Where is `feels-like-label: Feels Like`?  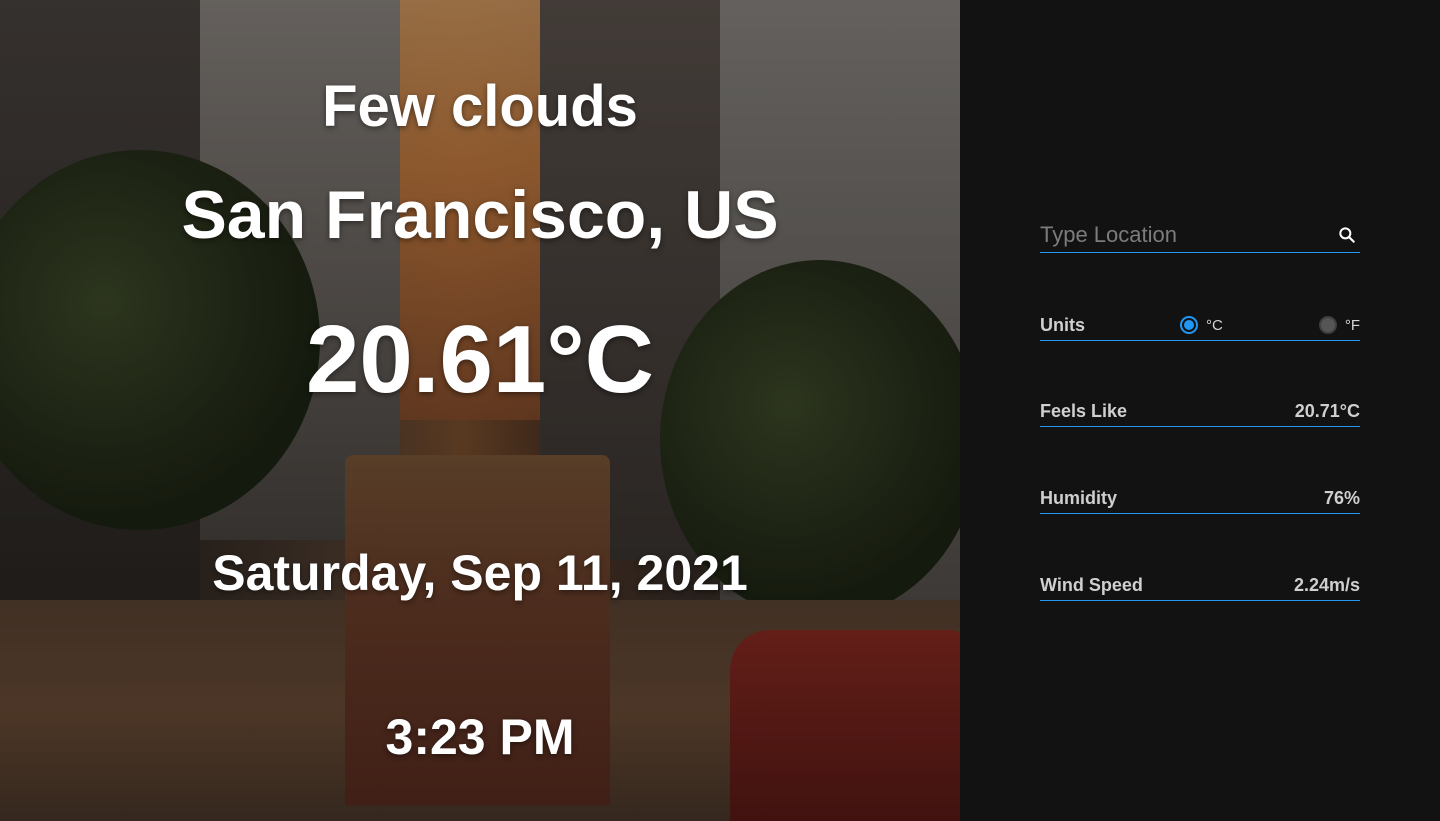 feels-like-label: Feels Like is located at coordinates (1084, 410).